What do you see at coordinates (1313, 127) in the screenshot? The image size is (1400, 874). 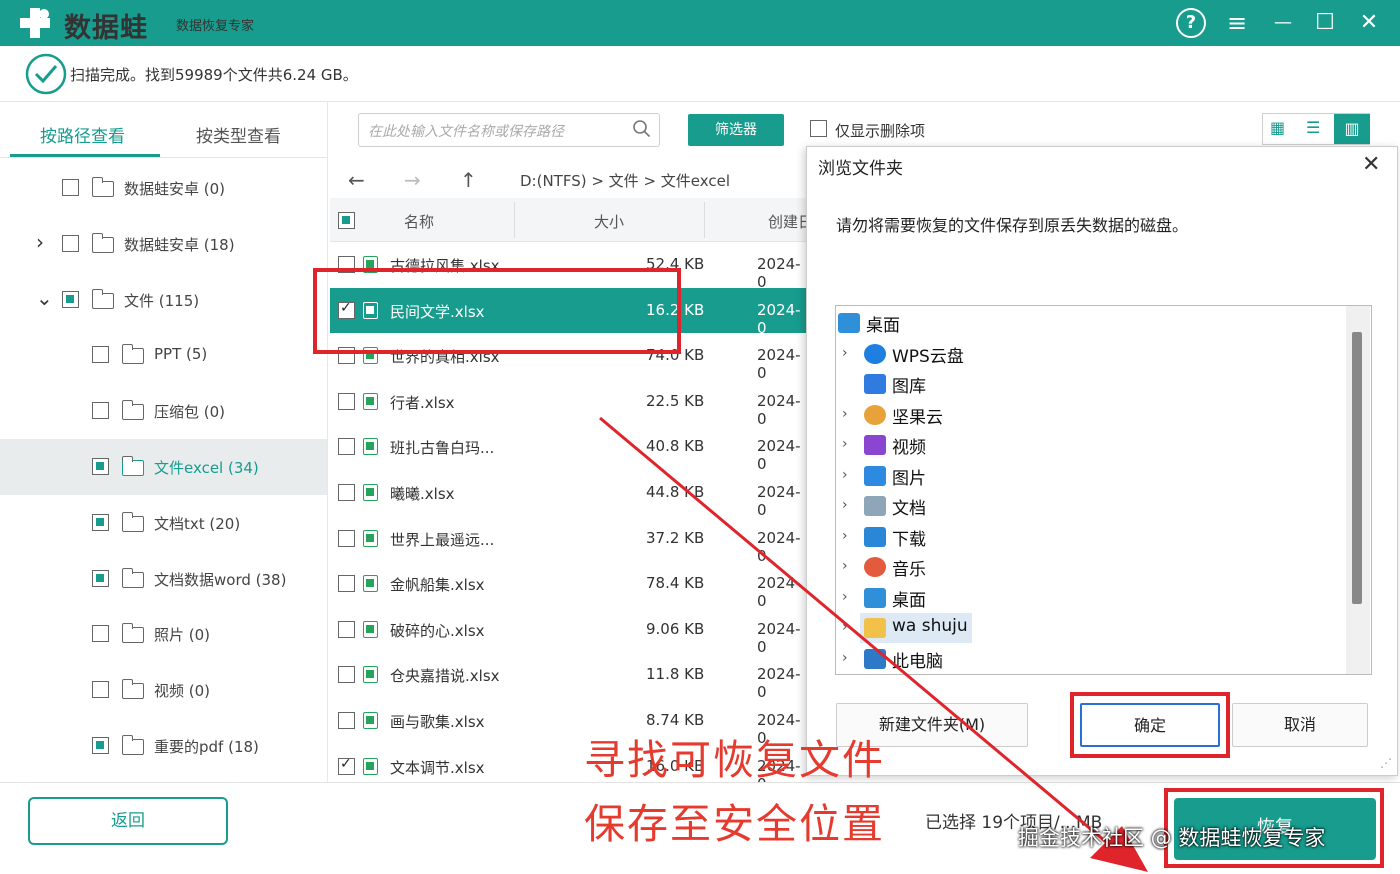 I see `list-view-icon: ☰` at bounding box center [1313, 127].